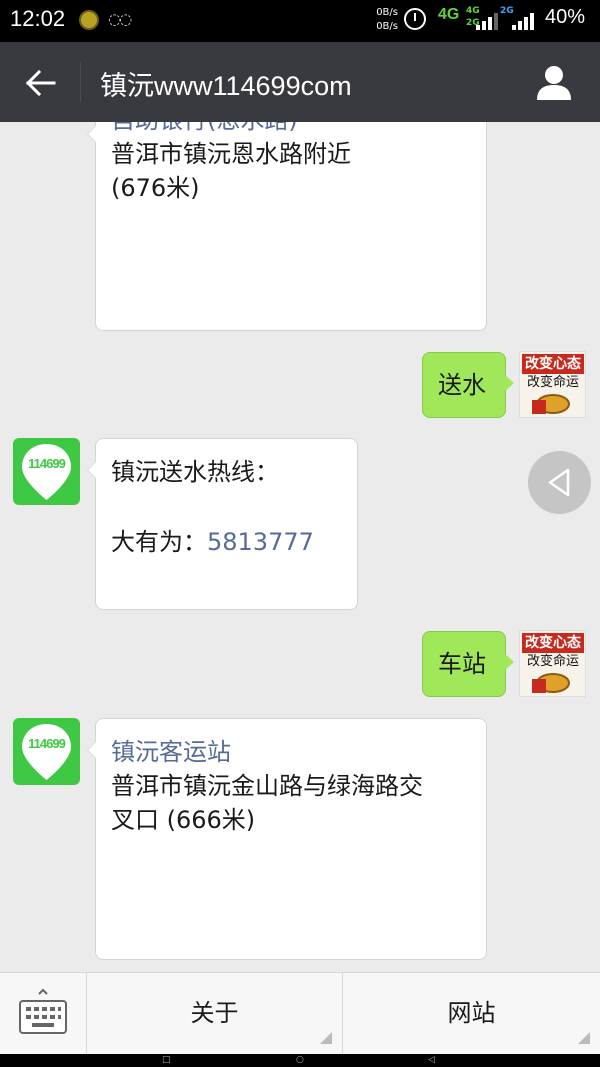 This screenshot has width=600, height=1067. What do you see at coordinates (120, 19) in the screenshot?
I see `chat-notification-icon: ◌◌` at bounding box center [120, 19].